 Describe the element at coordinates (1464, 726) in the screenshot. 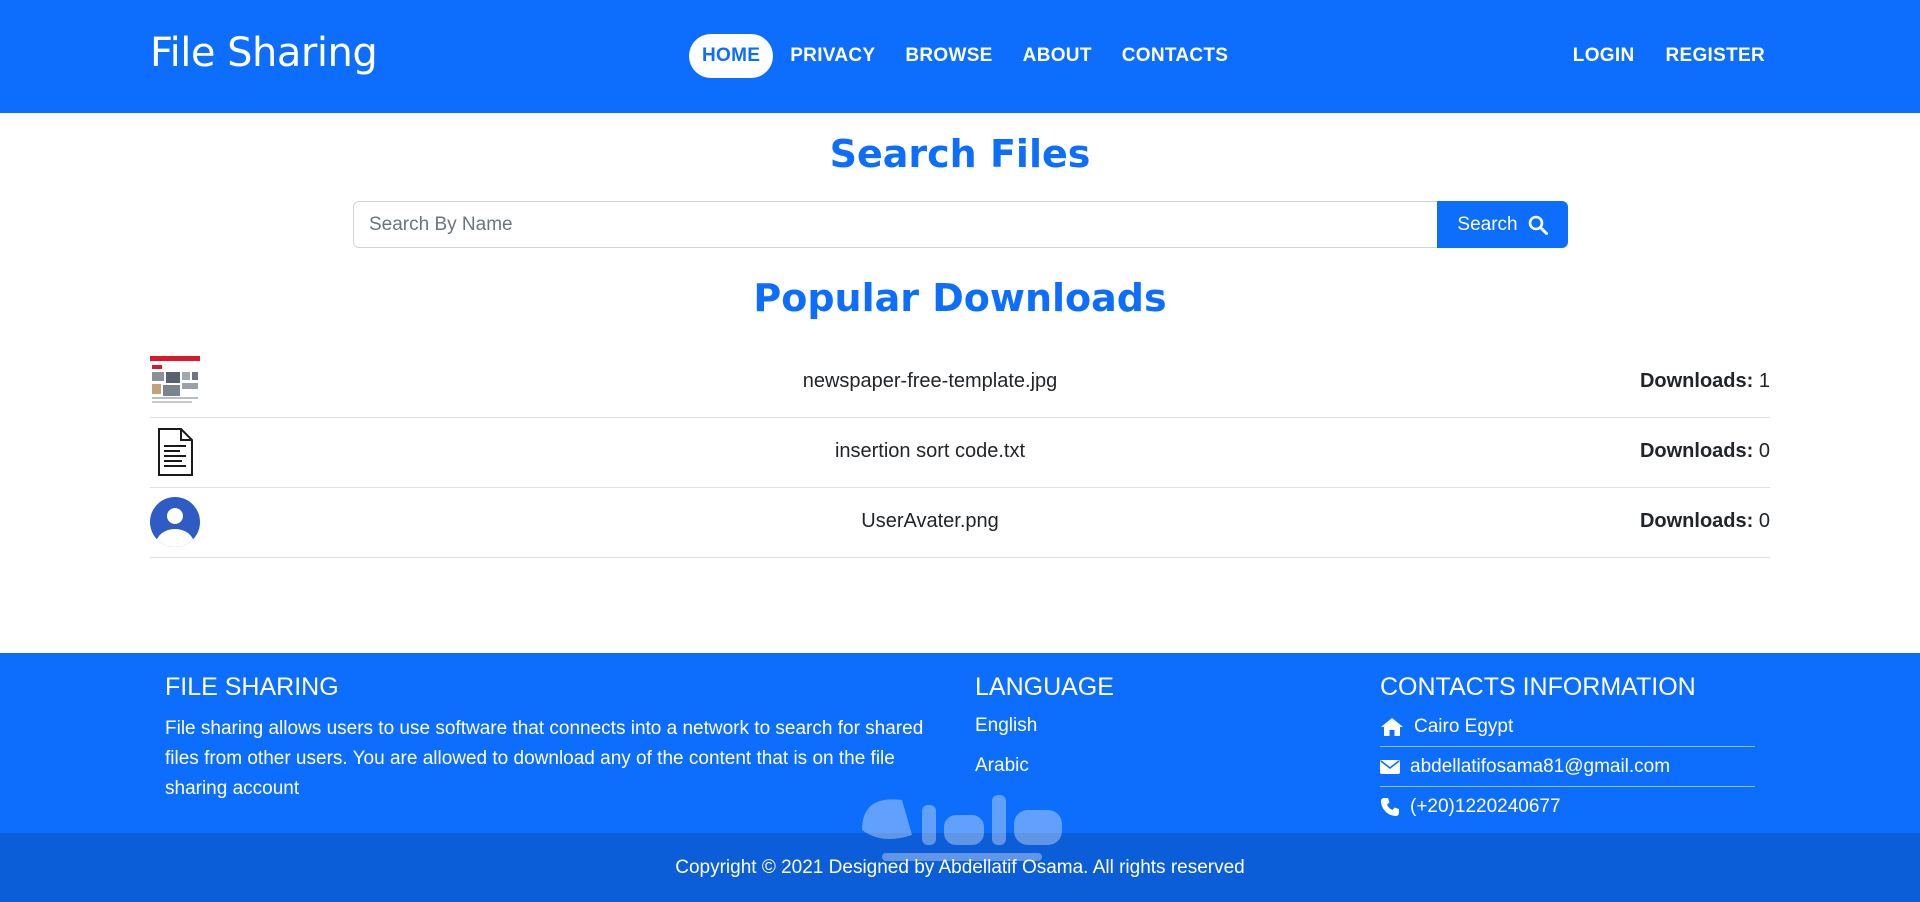

I see `contact-address-text: Cairo Egypt` at that location.